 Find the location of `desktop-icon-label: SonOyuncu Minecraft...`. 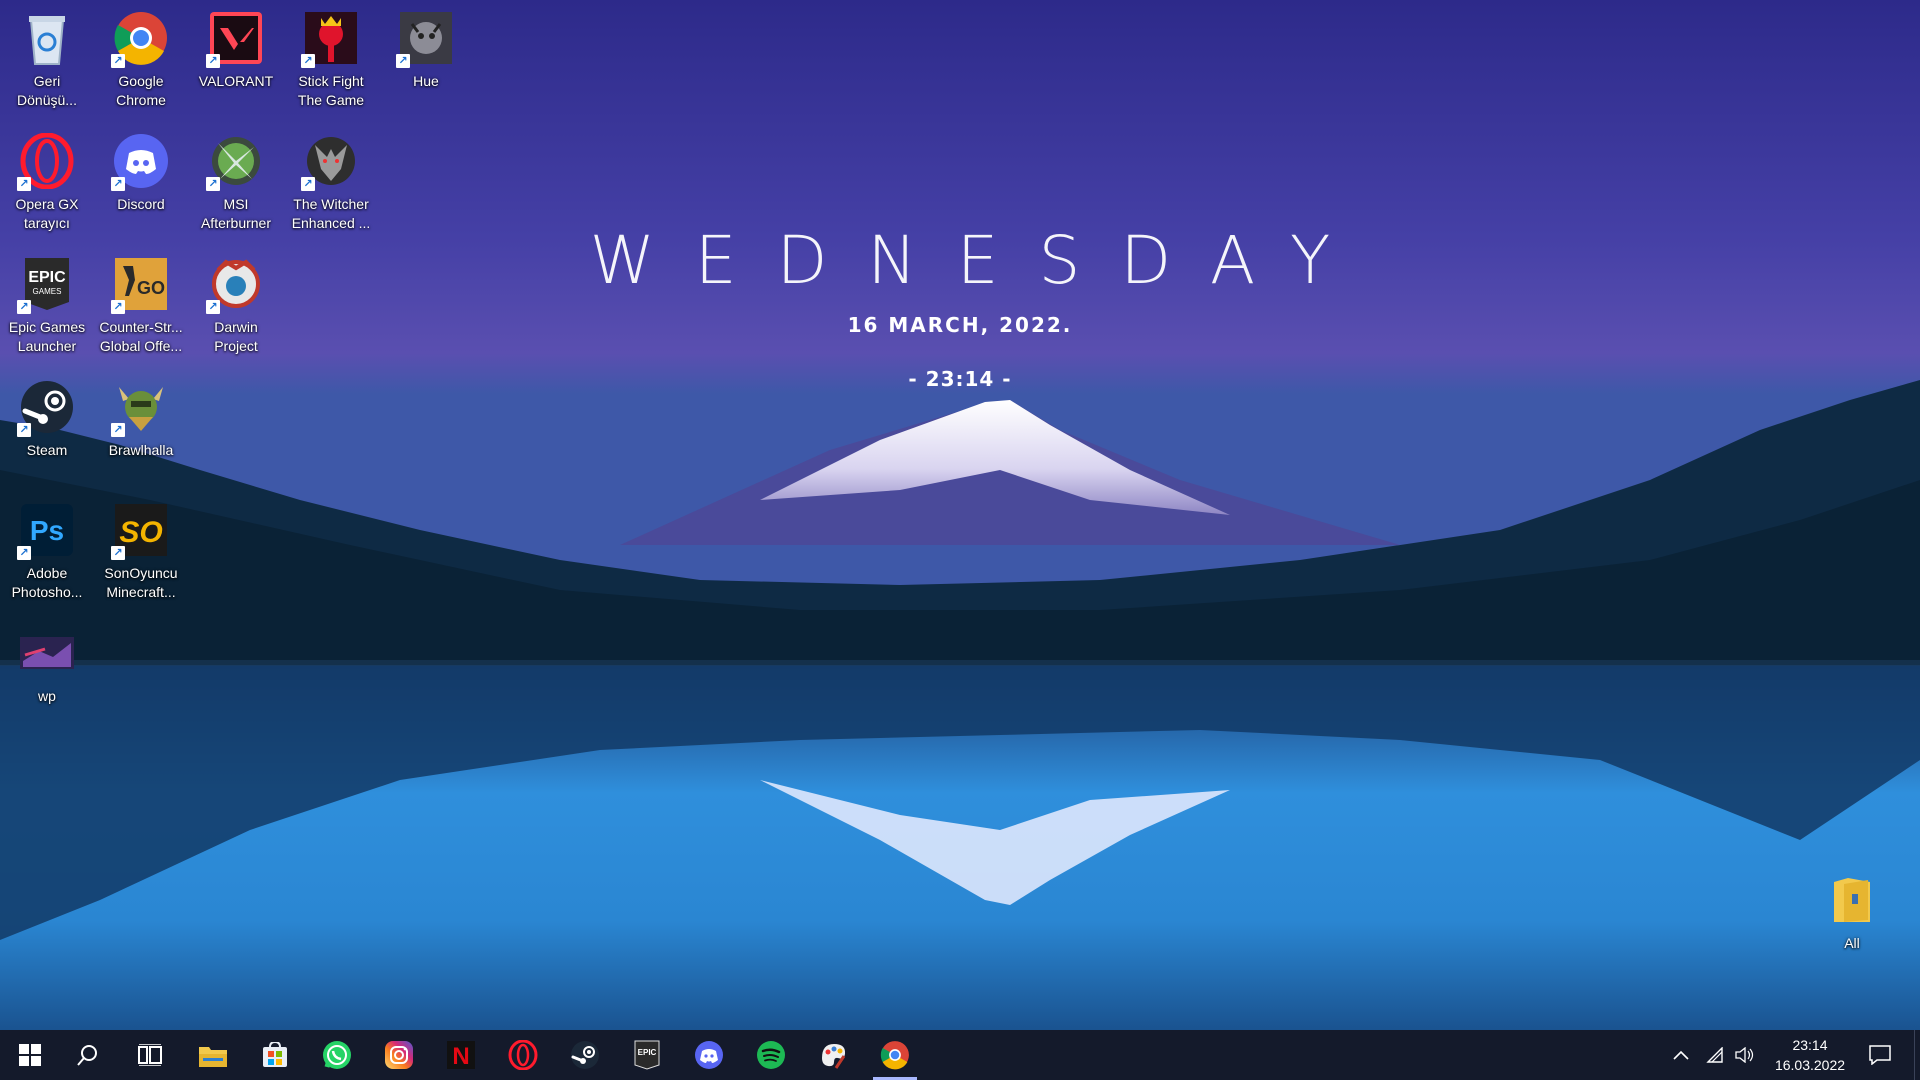

desktop-icon-label: SonOyuncu Minecraft... is located at coordinates (141, 582).